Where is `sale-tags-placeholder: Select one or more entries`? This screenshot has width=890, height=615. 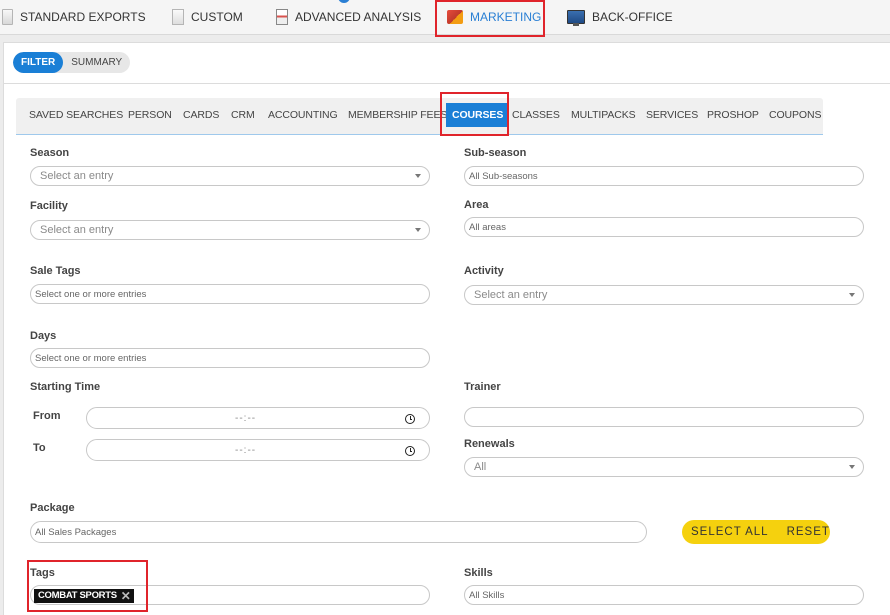 sale-tags-placeholder: Select one or more entries is located at coordinates (91, 294).